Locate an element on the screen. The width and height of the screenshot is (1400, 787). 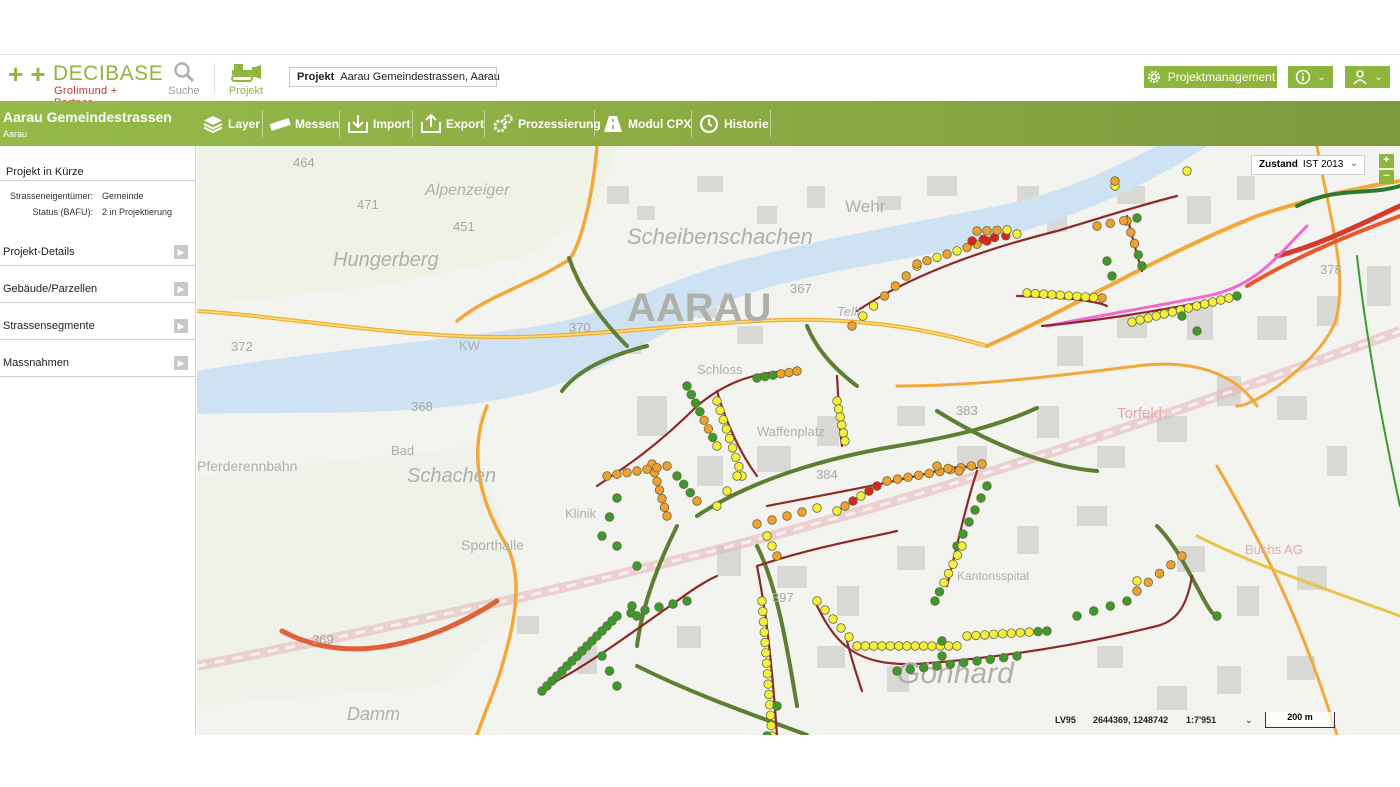
section-strassensegmente: Strassensegmente ▶ is located at coordinates (97, 329).